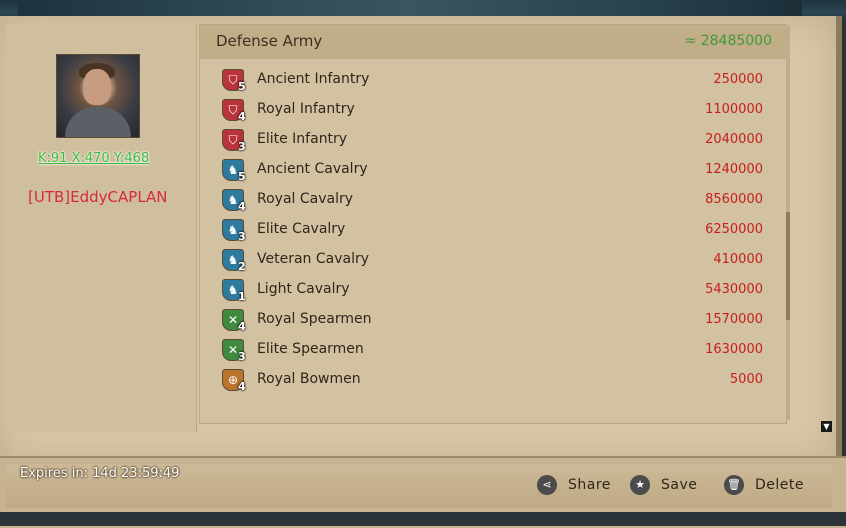 This screenshot has height=528, width=846. I want to click on unit-tier: 1, so click(242, 296).